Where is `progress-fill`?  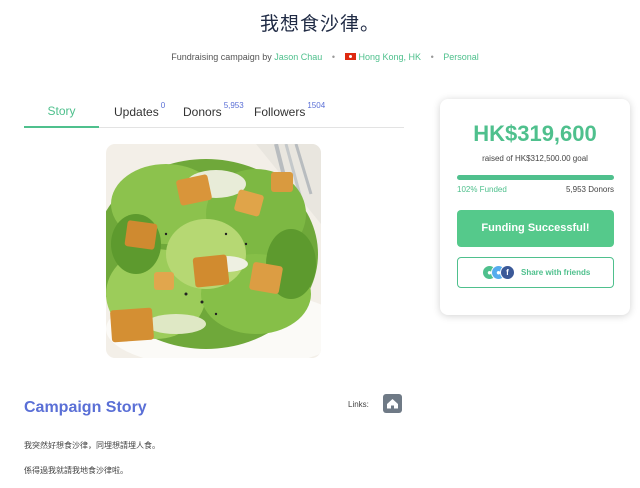 progress-fill is located at coordinates (535, 177).